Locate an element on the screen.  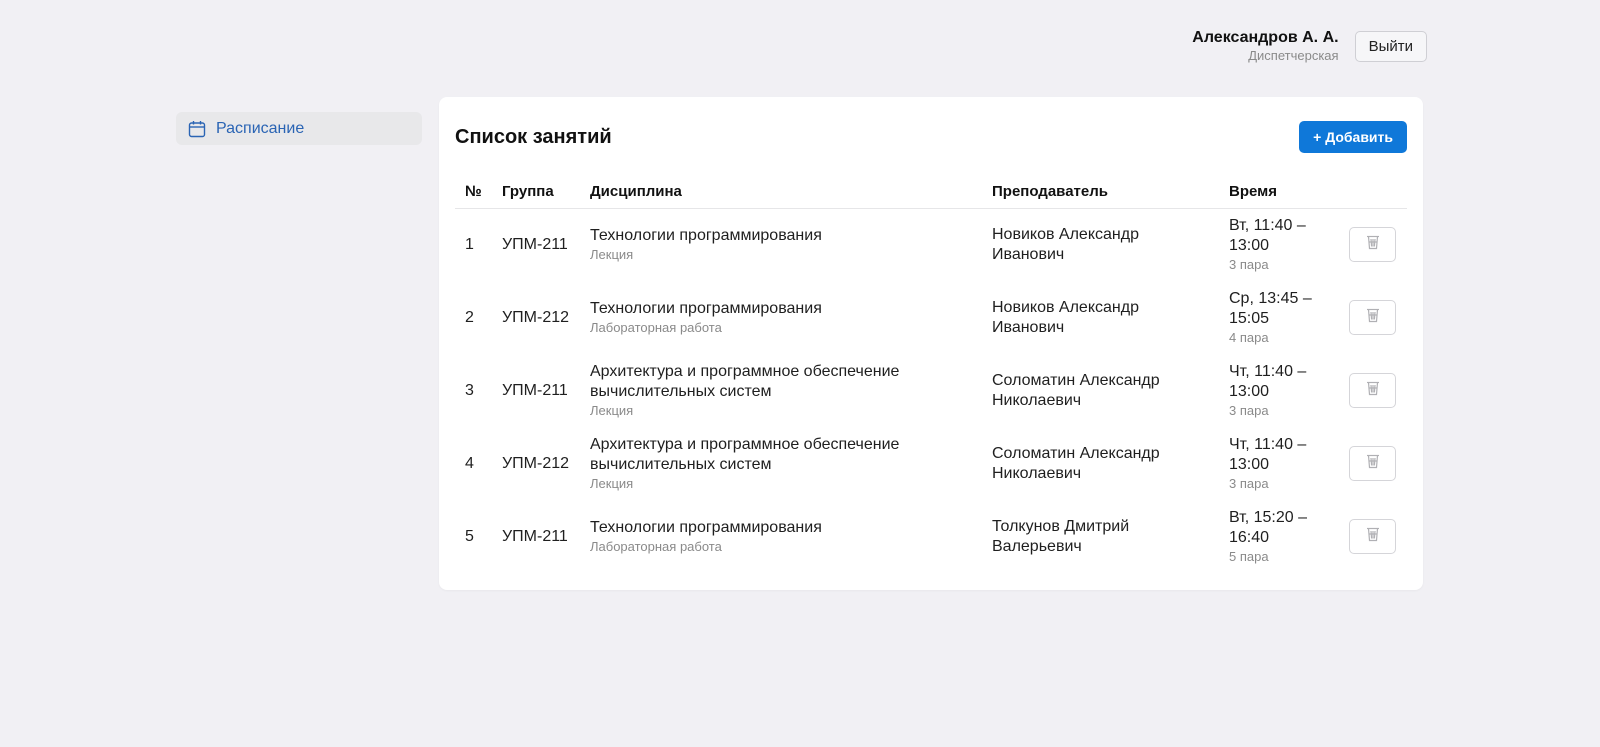
pair-number: 4 пара is located at coordinates (1249, 337).